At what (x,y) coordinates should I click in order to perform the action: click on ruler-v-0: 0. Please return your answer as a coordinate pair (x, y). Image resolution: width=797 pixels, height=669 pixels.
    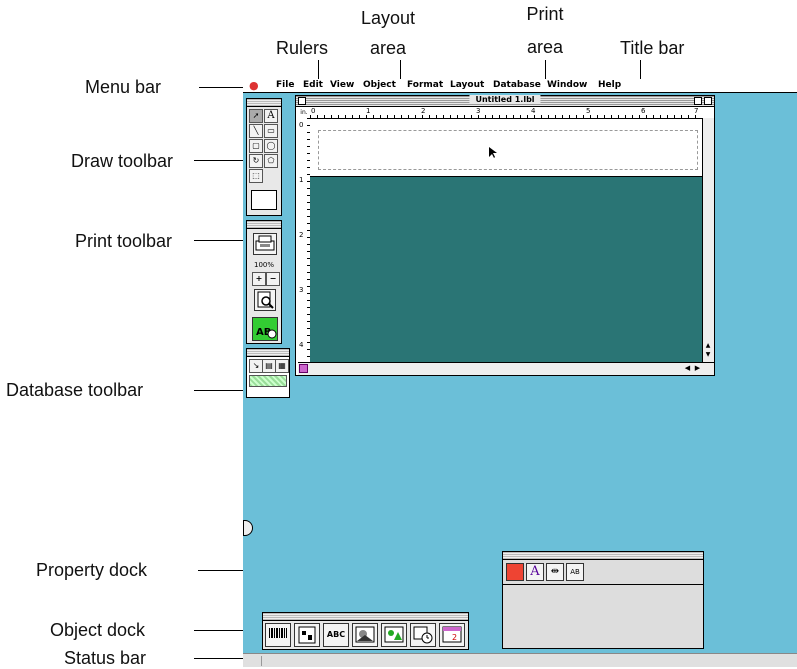
    Looking at the image, I should click on (301, 125).